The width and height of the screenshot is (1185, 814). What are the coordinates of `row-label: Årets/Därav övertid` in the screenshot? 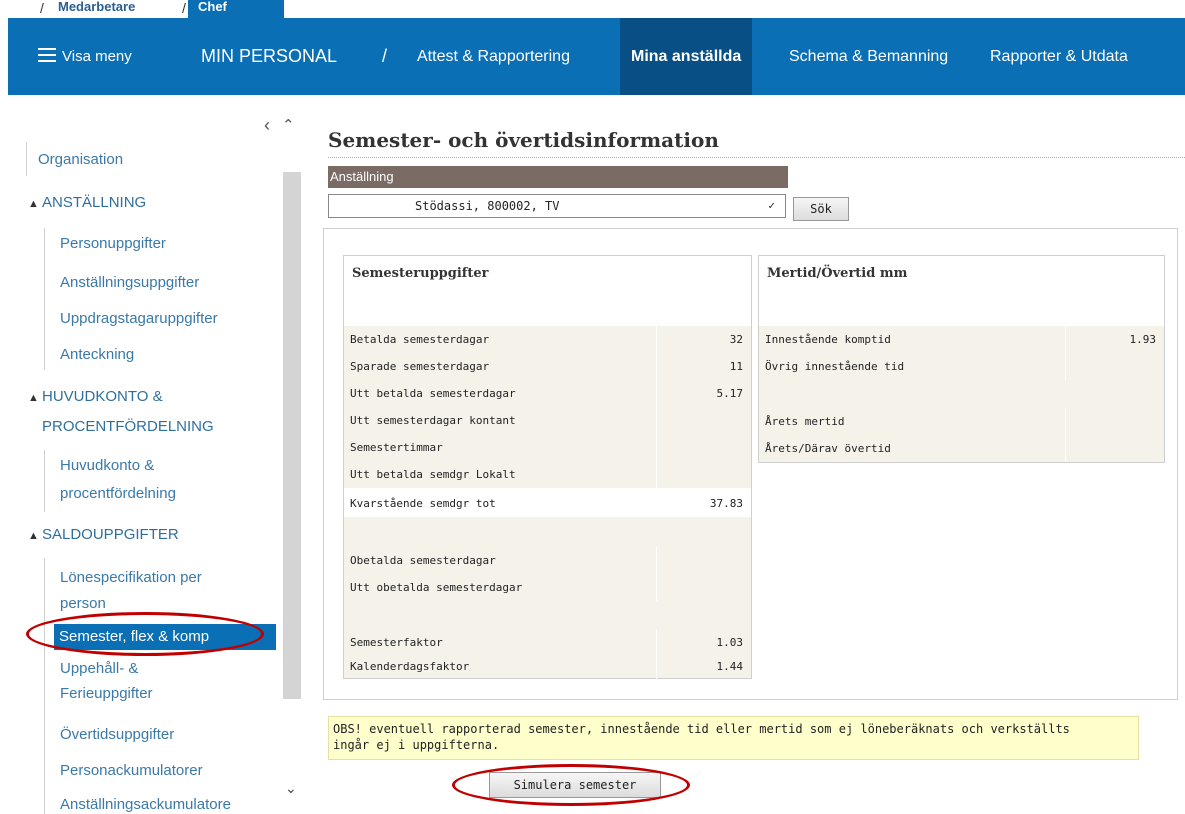 It's located at (828, 448).